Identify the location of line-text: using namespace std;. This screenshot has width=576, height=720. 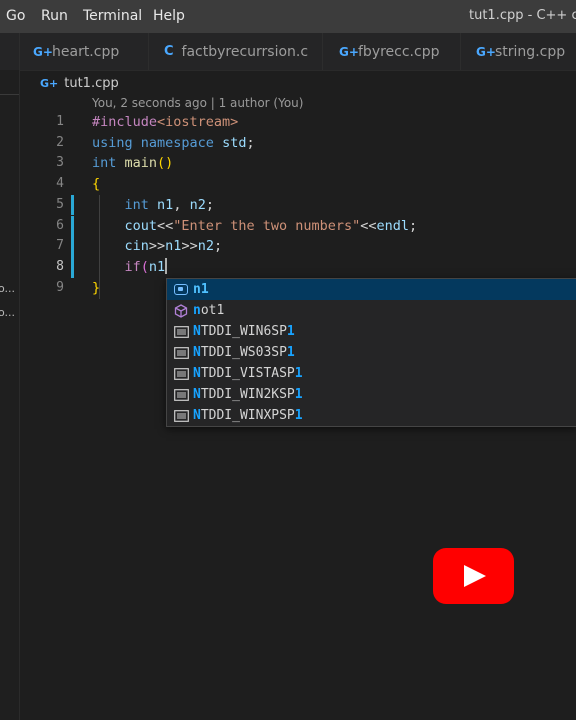
(173, 142).